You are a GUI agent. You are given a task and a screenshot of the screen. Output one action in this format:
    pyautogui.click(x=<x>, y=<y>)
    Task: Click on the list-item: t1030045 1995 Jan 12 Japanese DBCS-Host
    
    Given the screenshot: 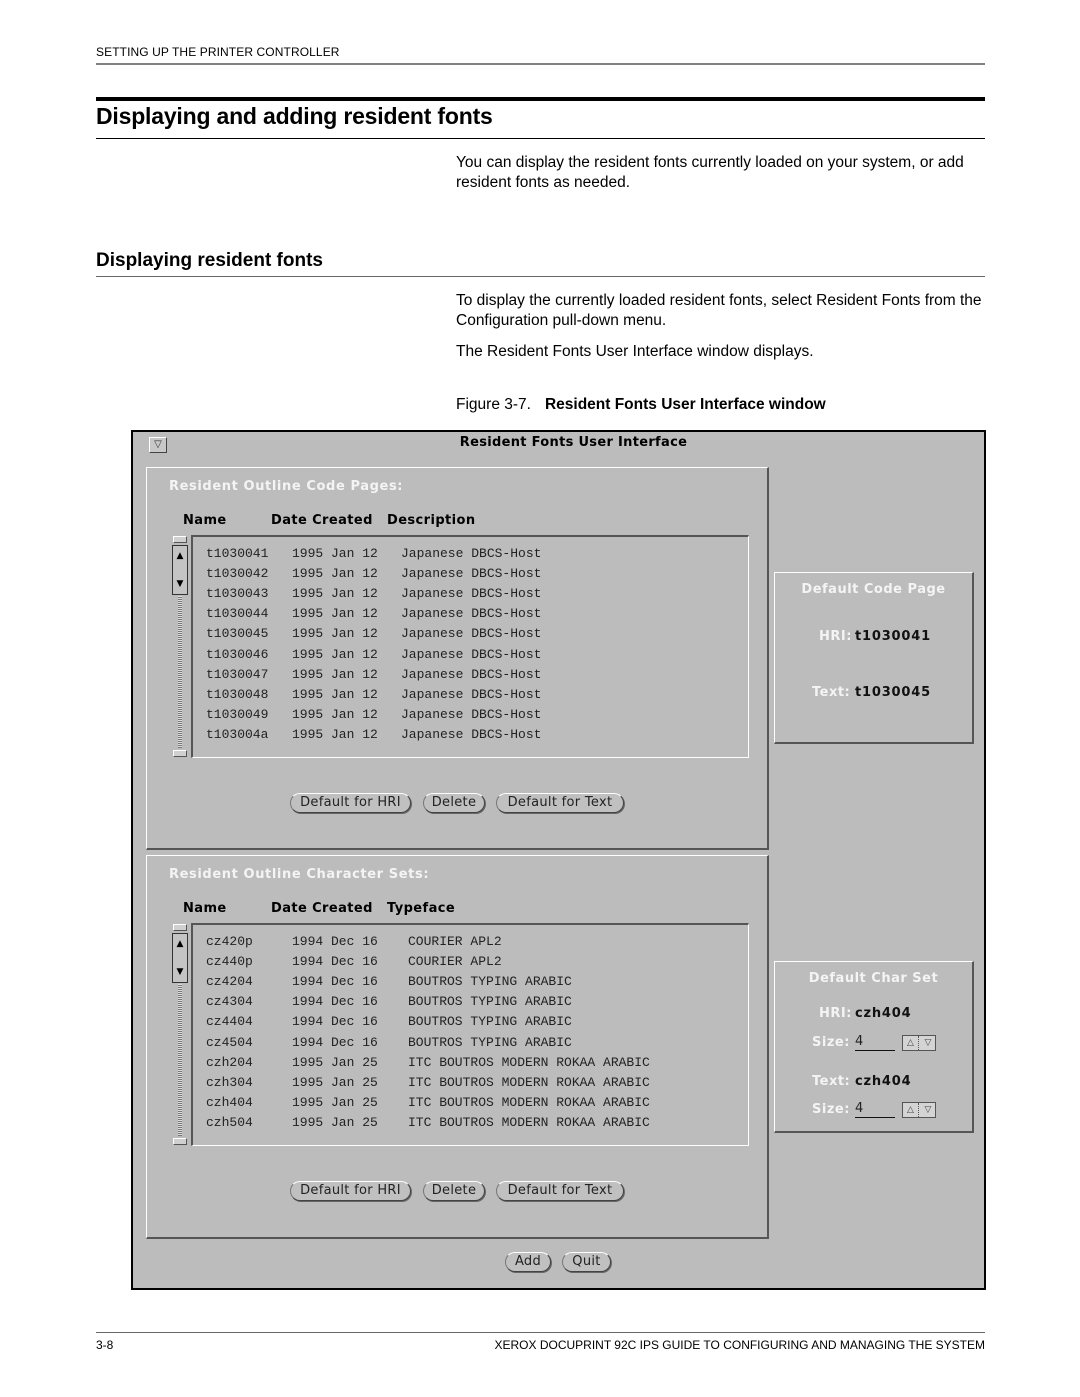 What is the action you would take?
    pyautogui.click(x=470, y=636)
    